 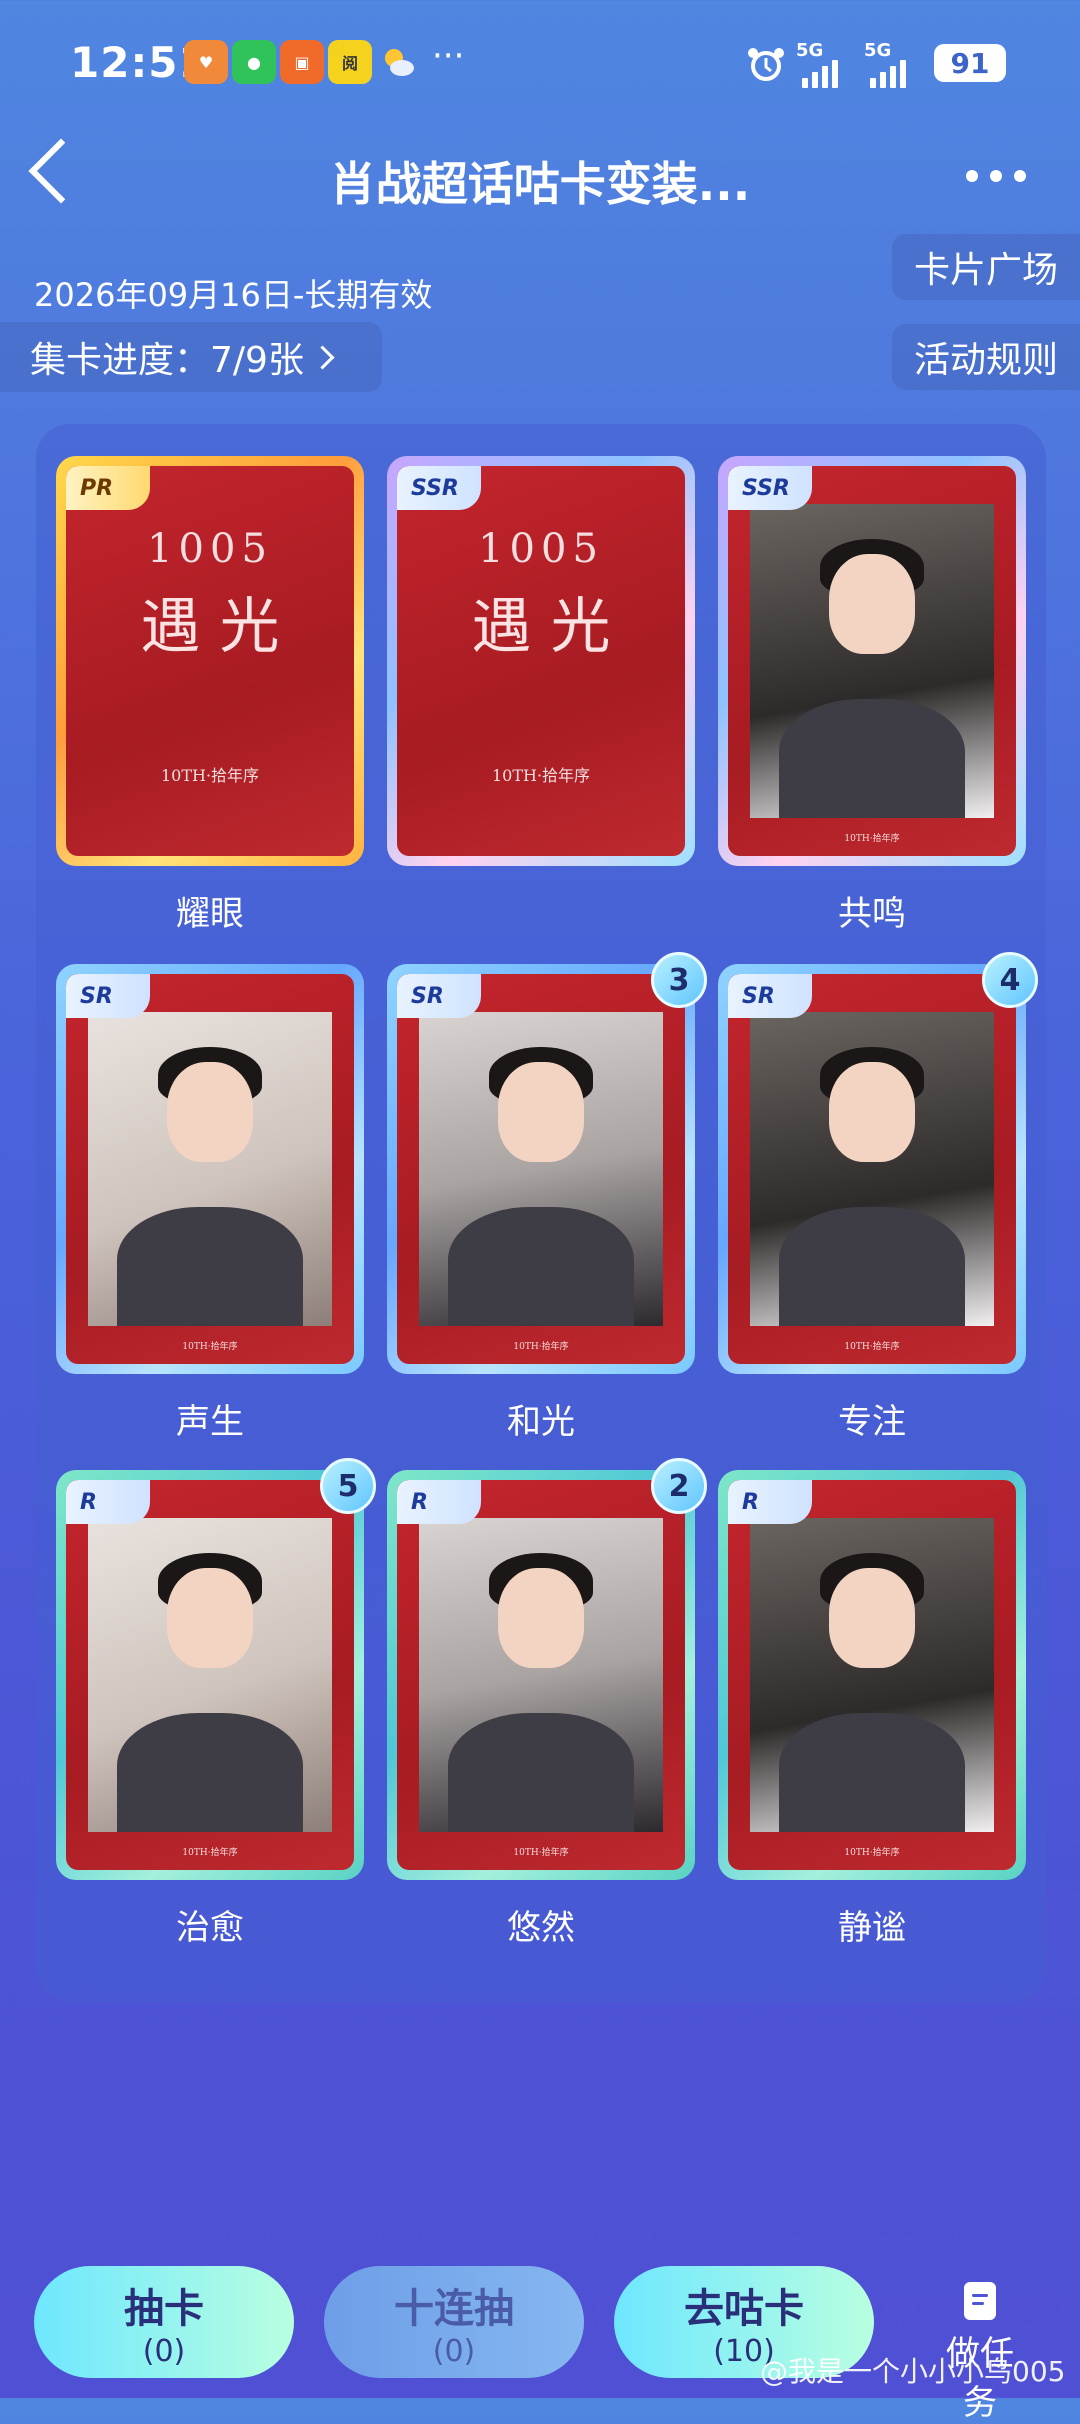 I want to click on card-9: R 10TH·拾年序, so click(x=872, y=1675).